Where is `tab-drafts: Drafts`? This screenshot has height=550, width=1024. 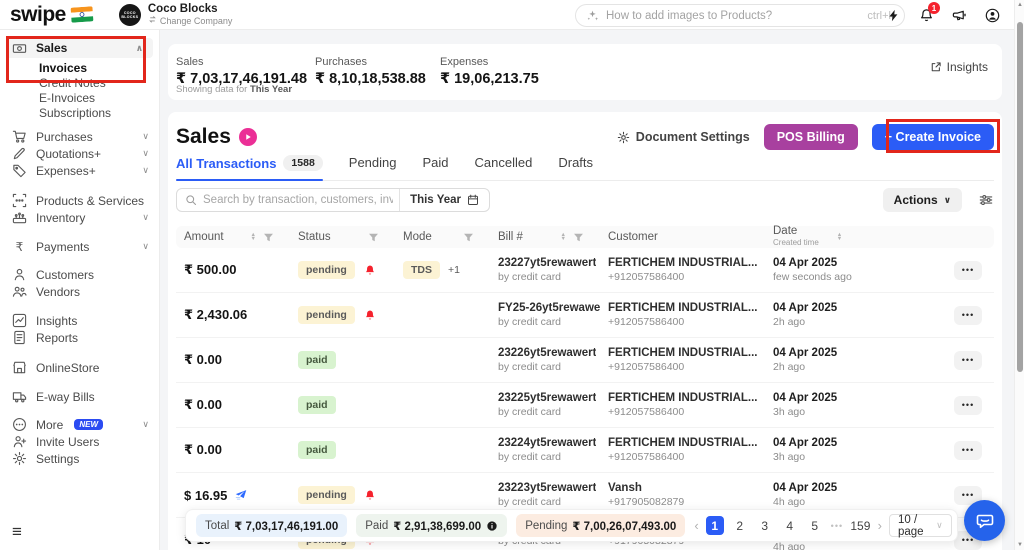
tab-drafts: Drafts is located at coordinates (575, 167).